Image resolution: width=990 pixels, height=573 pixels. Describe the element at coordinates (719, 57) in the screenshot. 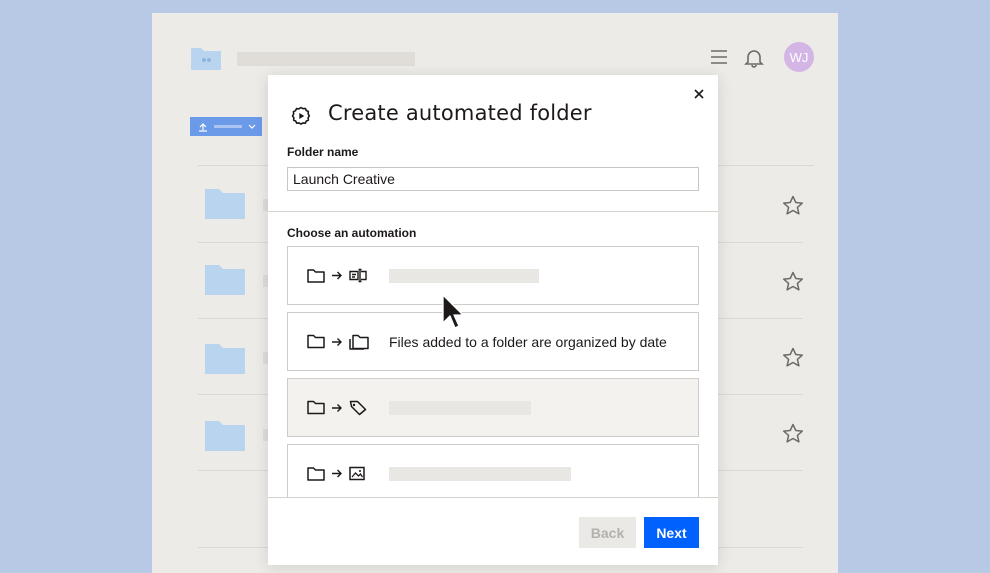

I see `menu-icon` at that location.